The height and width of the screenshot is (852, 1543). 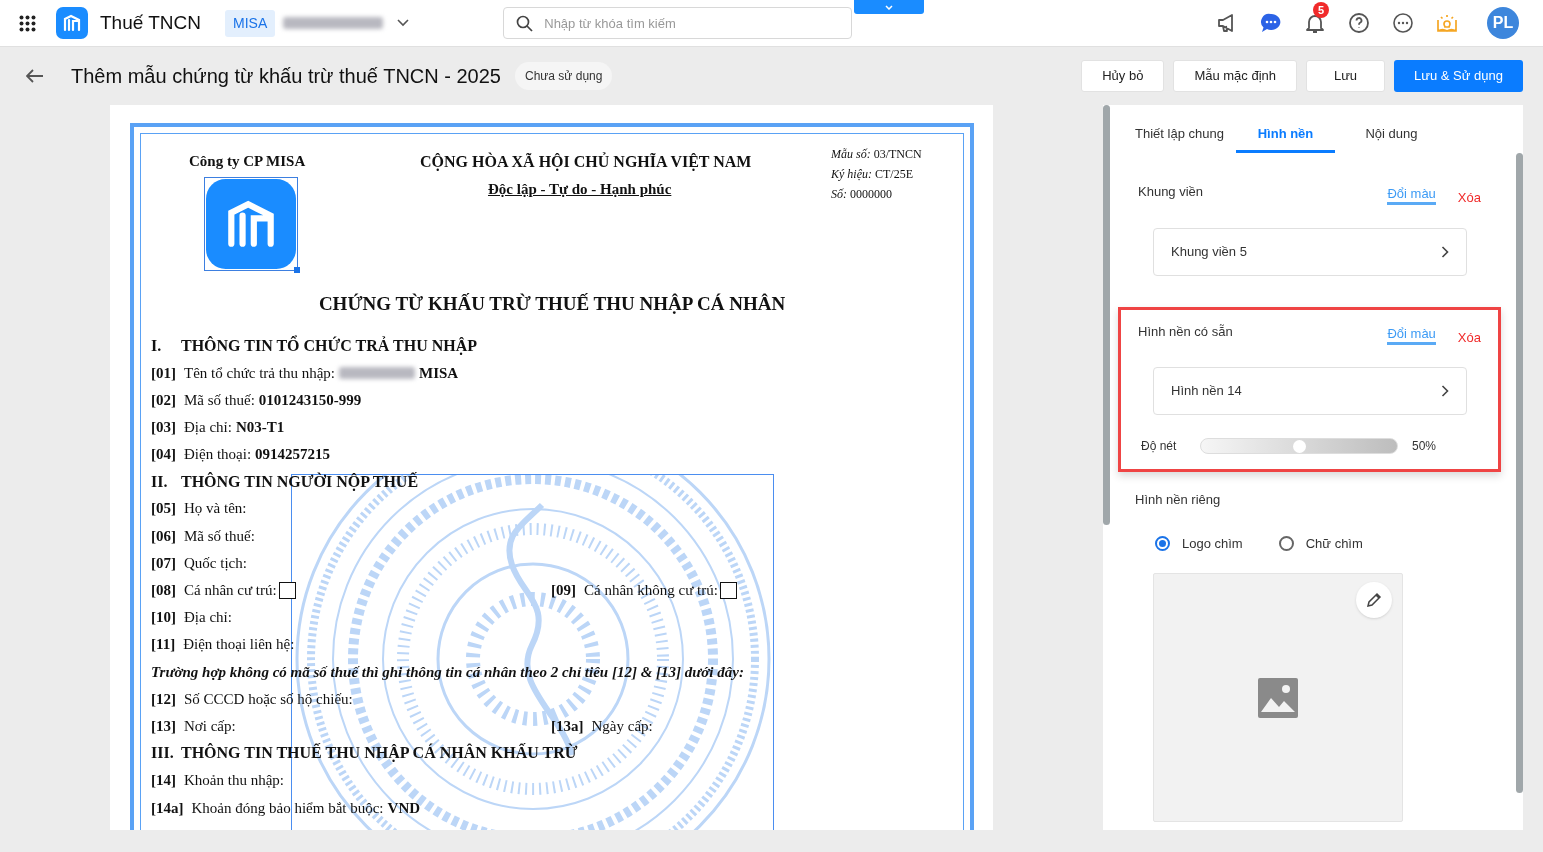 What do you see at coordinates (163, 536) in the screenshot?
I see `field-code: [06]` at bounding box center [163, 536].